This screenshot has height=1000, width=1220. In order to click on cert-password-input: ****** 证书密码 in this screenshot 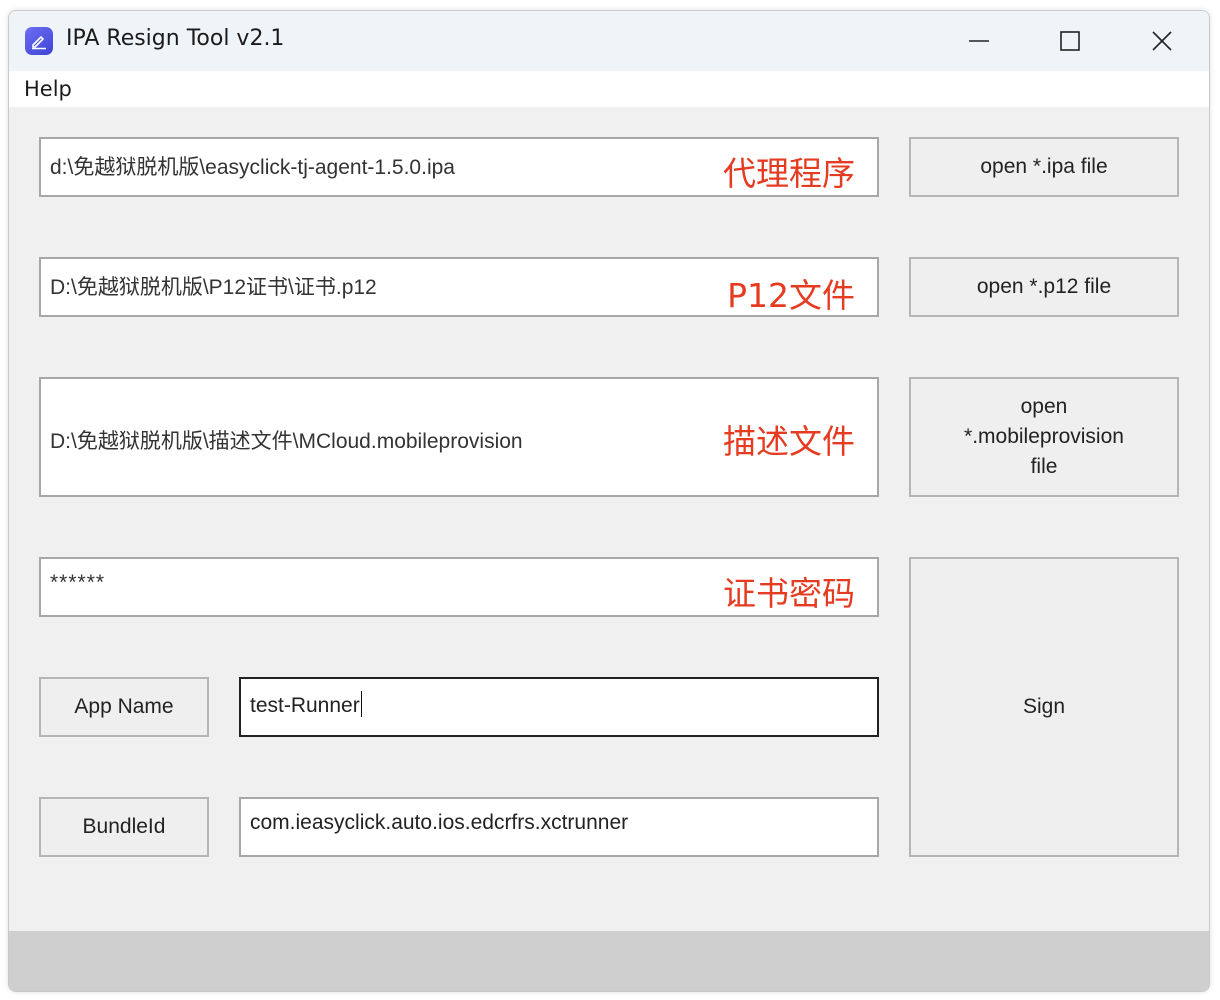, I will do `click(459, 587)`.